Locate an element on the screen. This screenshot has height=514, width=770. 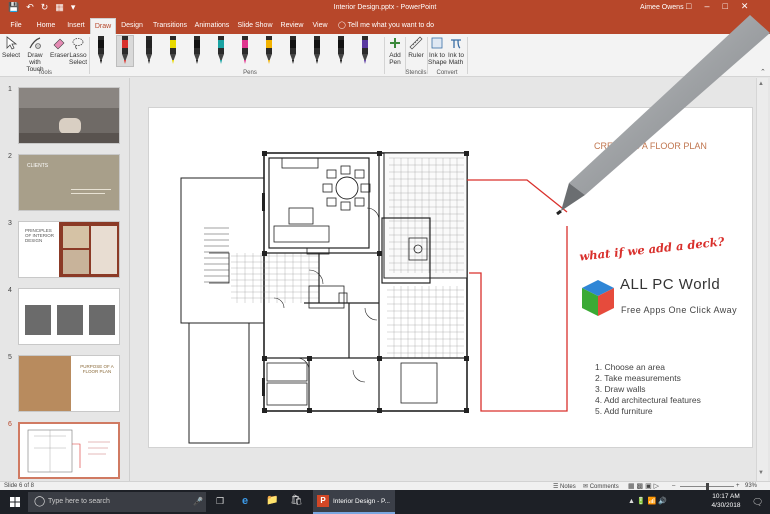
thumb-title: PRINCIPLES OF INTERIOR DESIGN is located at coordinates (39, 235).